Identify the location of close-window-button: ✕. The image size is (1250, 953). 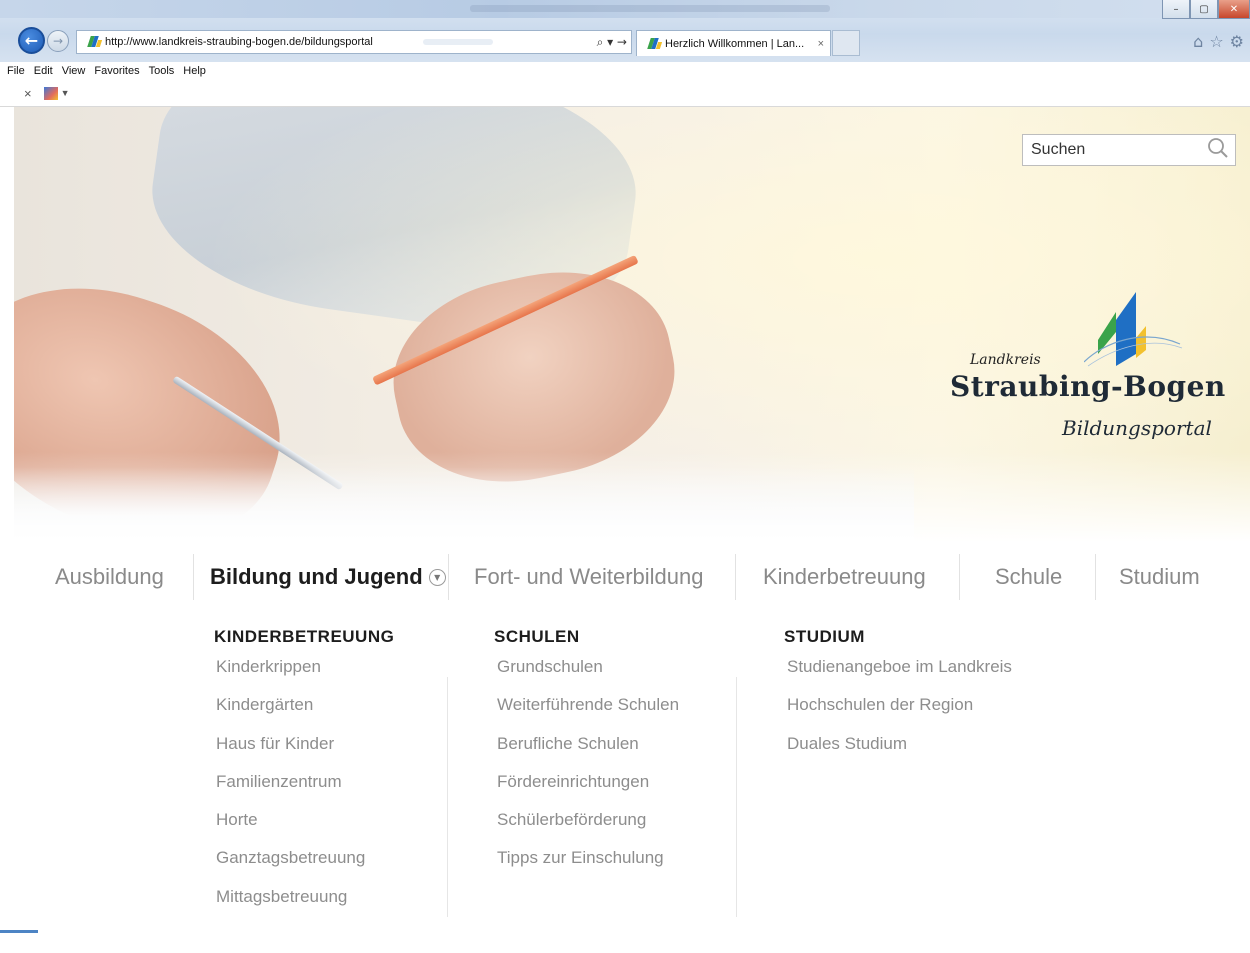
(1234, 9).